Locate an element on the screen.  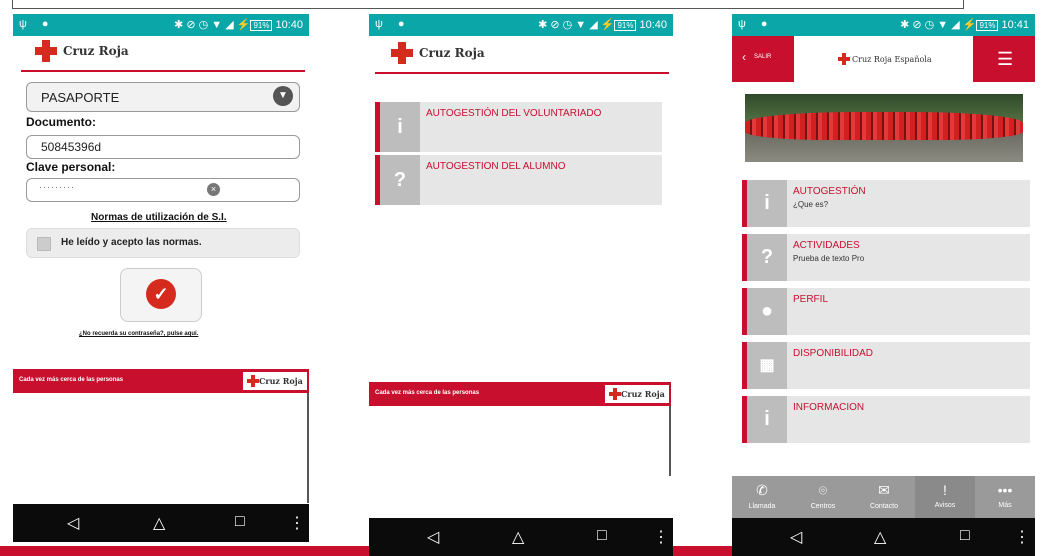
app-header: ‹ SALIR Cruz Roja Española ☰ is located at coordinates (883, 59).